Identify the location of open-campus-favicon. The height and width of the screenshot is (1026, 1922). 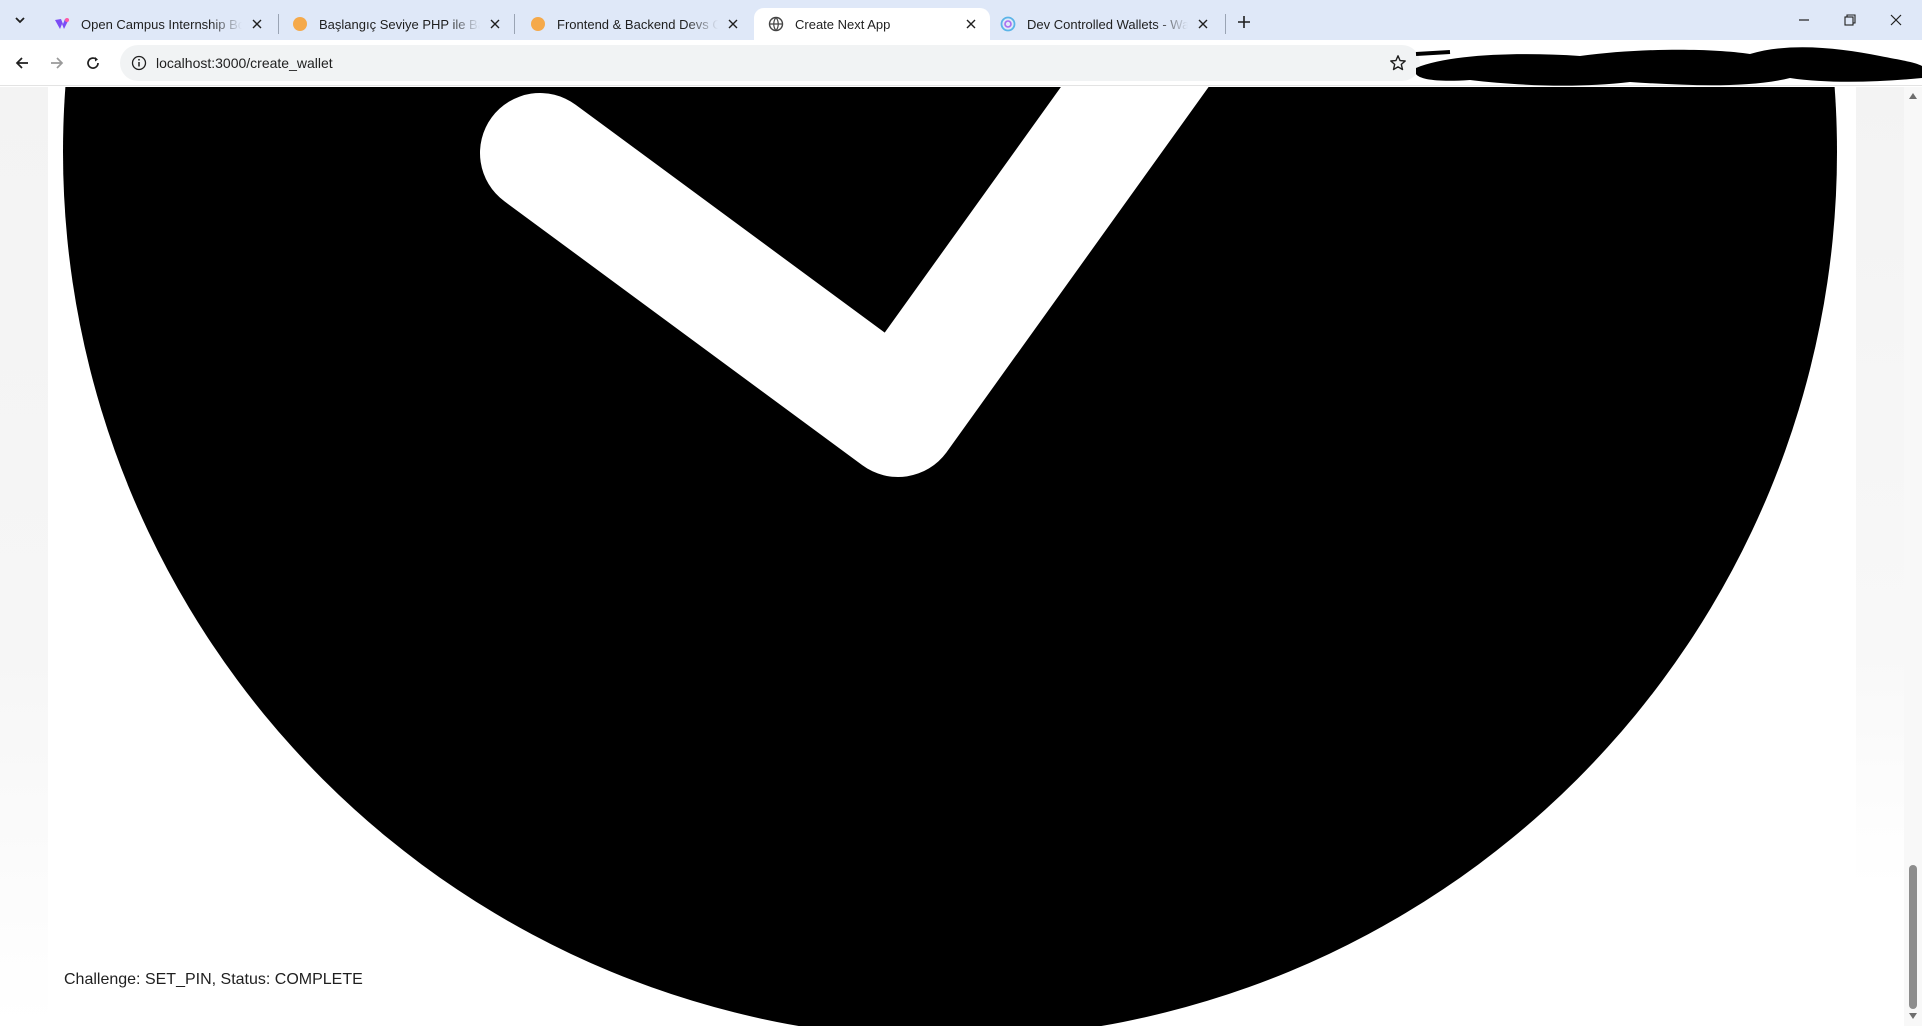
(62, 24).